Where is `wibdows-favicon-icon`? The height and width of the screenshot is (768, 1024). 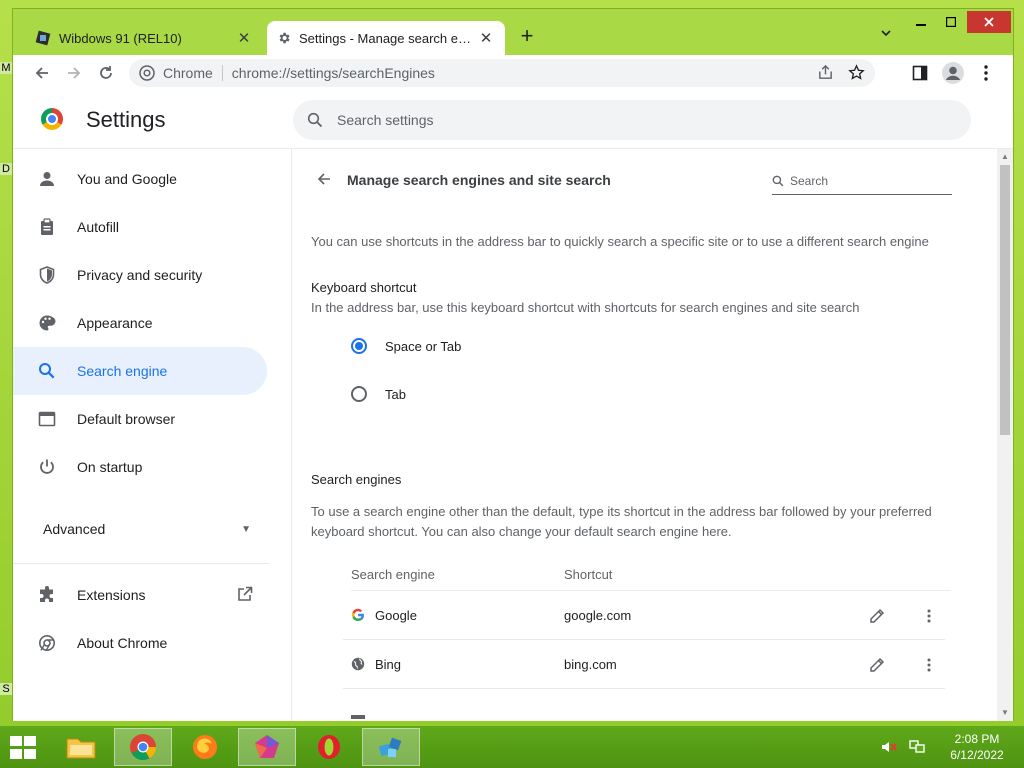
wibdows-favicon-icon is located at coordinates (43, 38).